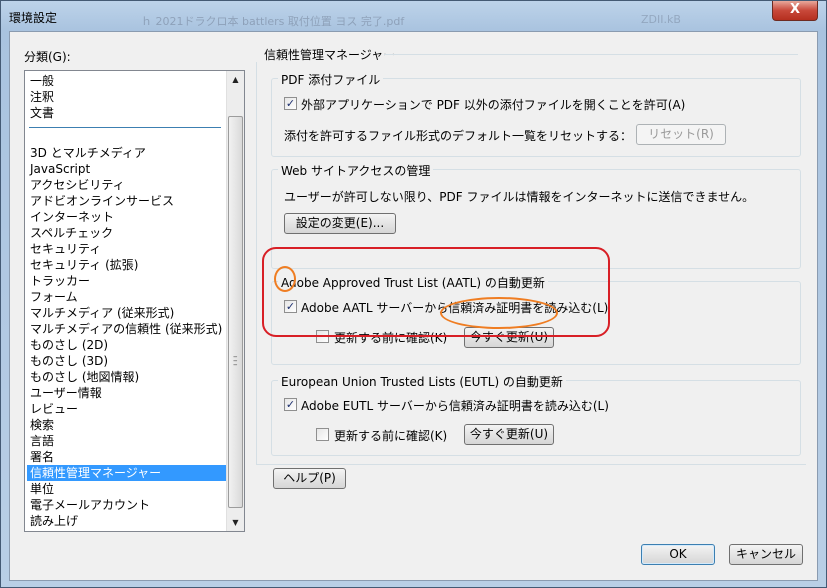 This screenshot has height=588, width=827. What do you see at coordinates (33, 18) in the screenshot?
I see `window-title: 環境設定` at bounding box center [33, 18].